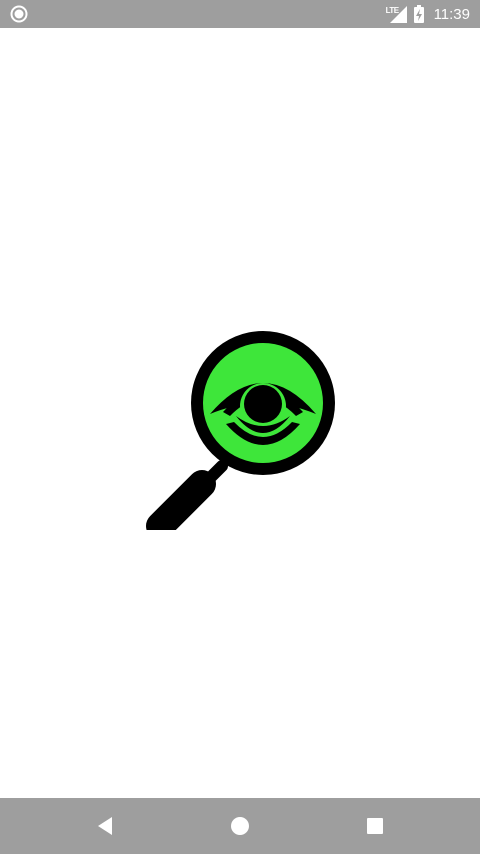 The width and height of the screenshot is (480, 854). Describe the element at coordinates (240, 430) in the screenshot. I see `magnifier-eye-icon` at that location.